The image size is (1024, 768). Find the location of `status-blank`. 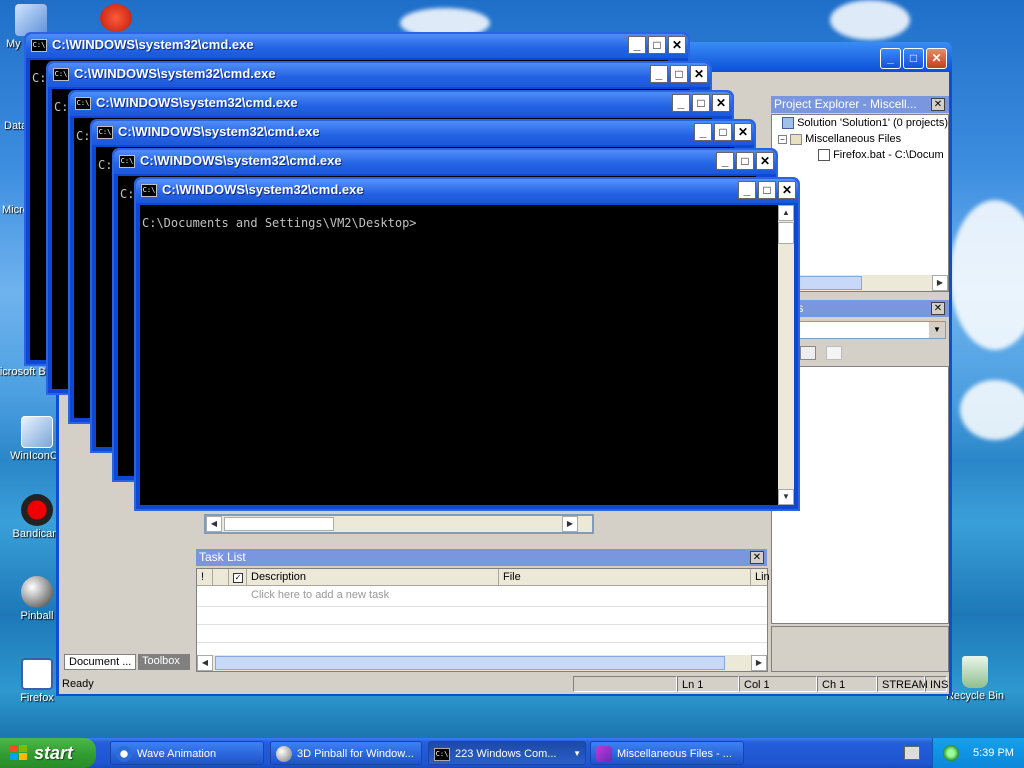

status-blank is located at coordinates (625, 684).